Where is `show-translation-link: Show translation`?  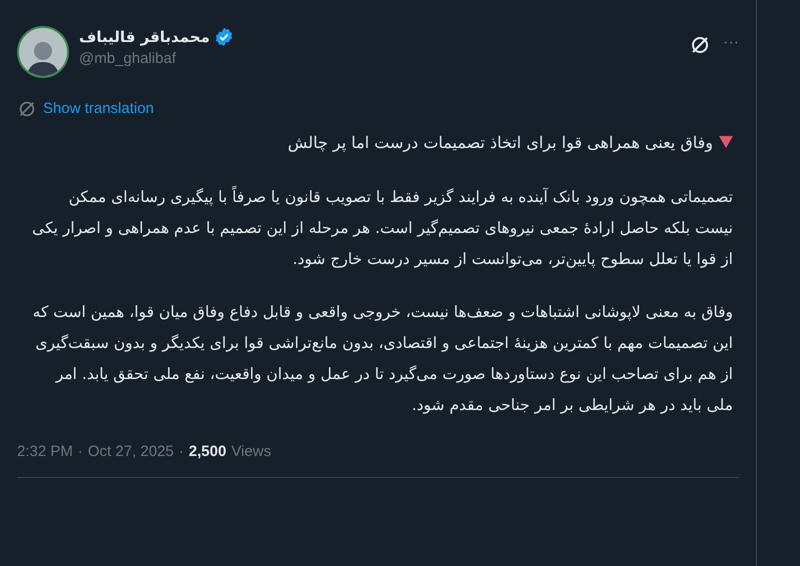
show-translation-link: Show translation is located at coordinates (98, 109).